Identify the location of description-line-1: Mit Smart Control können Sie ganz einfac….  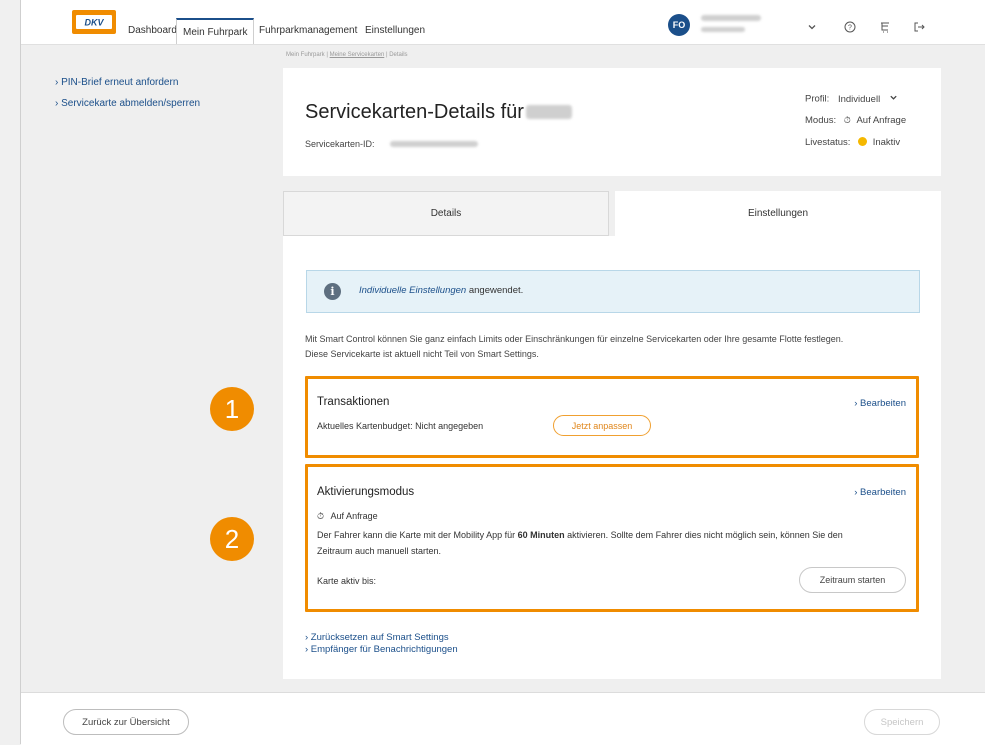
(574, 339).